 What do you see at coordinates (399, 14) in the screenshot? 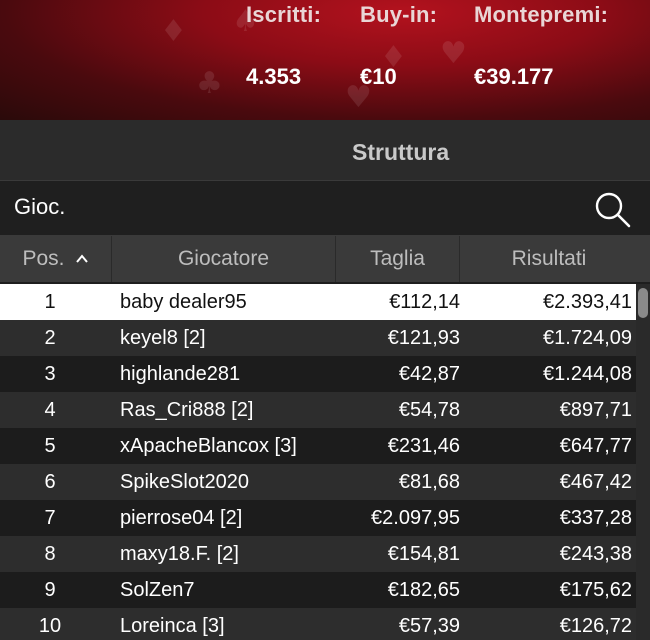
I see `buyin-label: Buy-in:` at bounding box center [399, 14].